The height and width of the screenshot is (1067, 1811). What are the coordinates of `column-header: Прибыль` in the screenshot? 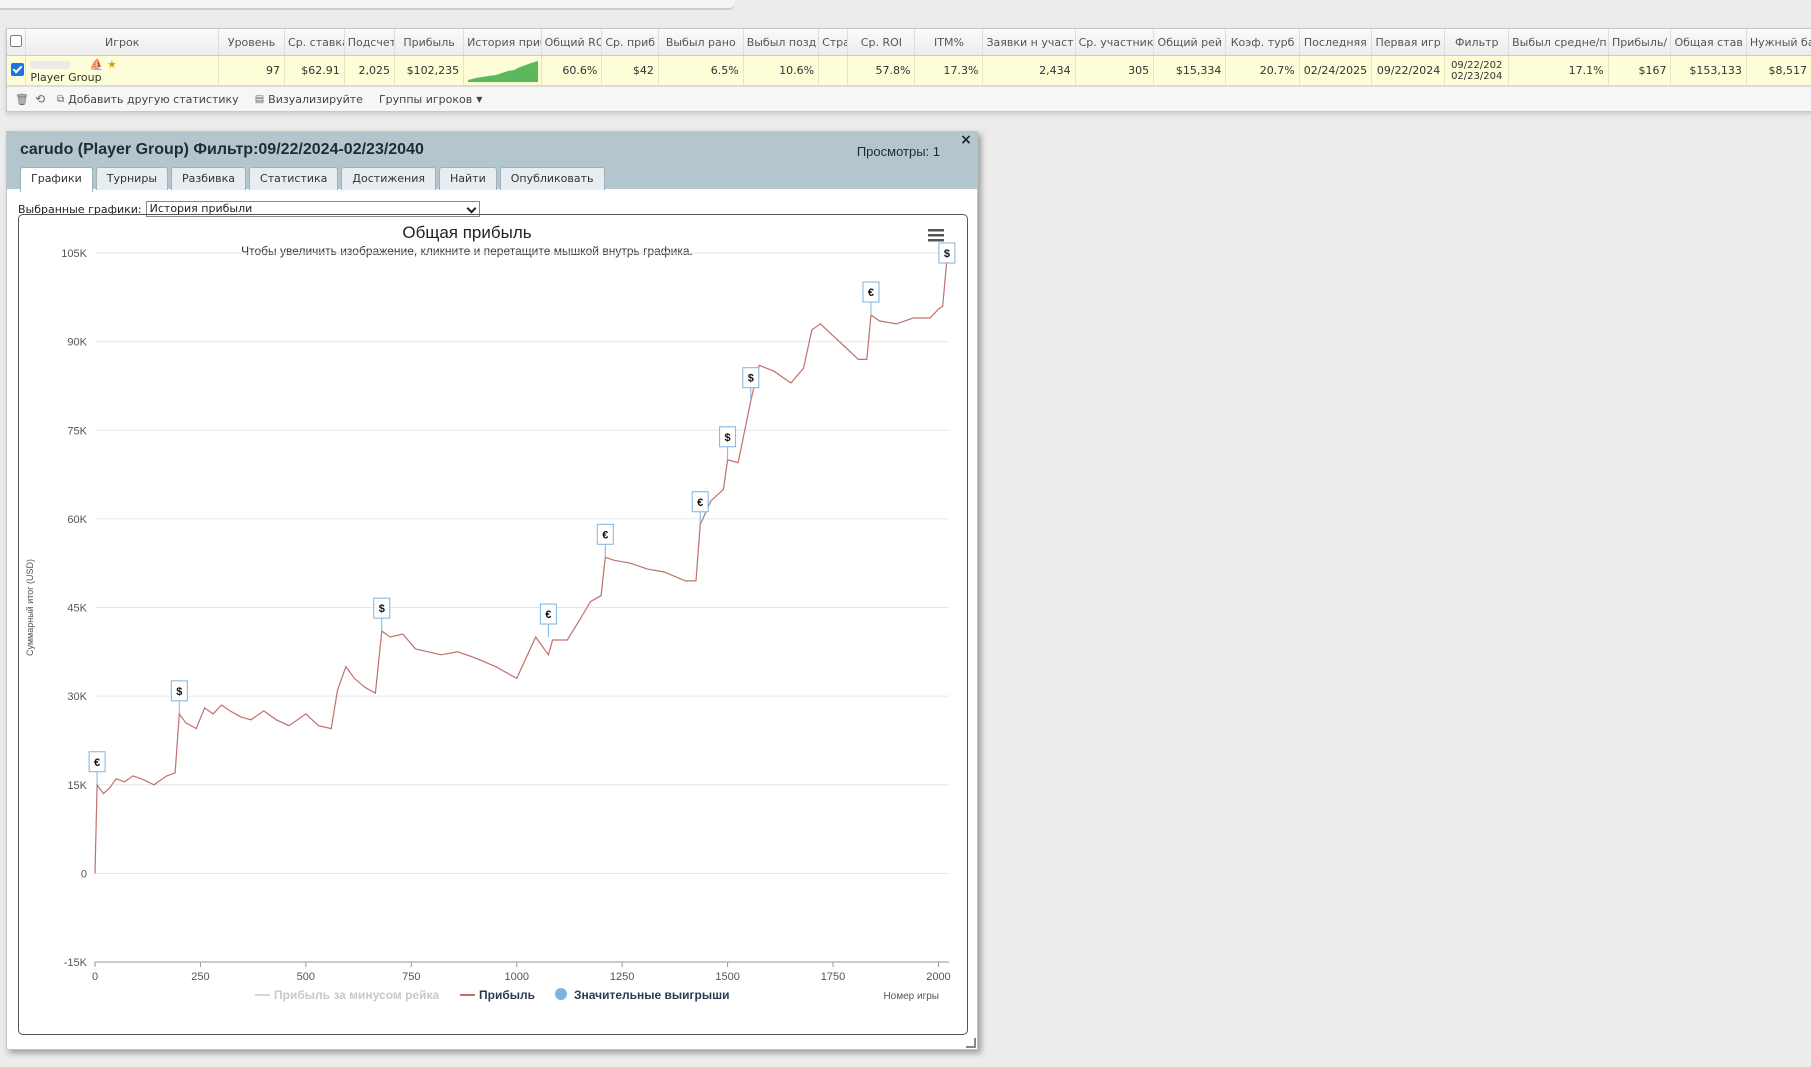 It's located at (429, 42).